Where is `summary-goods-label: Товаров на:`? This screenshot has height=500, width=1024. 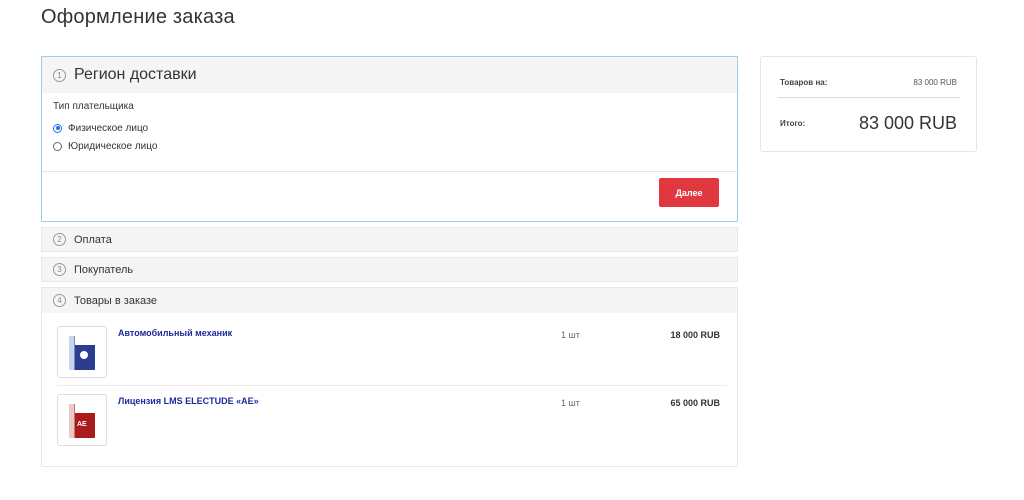 summary-goods-label: Товаров на: is located at coordinates (804, 82).